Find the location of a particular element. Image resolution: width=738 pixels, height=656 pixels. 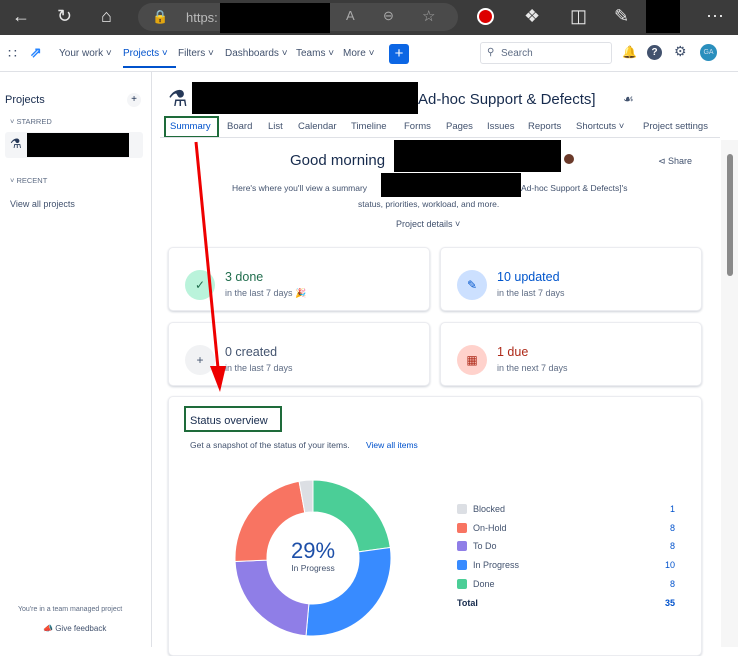

notifications-icon: 🔔 is located at coordinates (629, 52).